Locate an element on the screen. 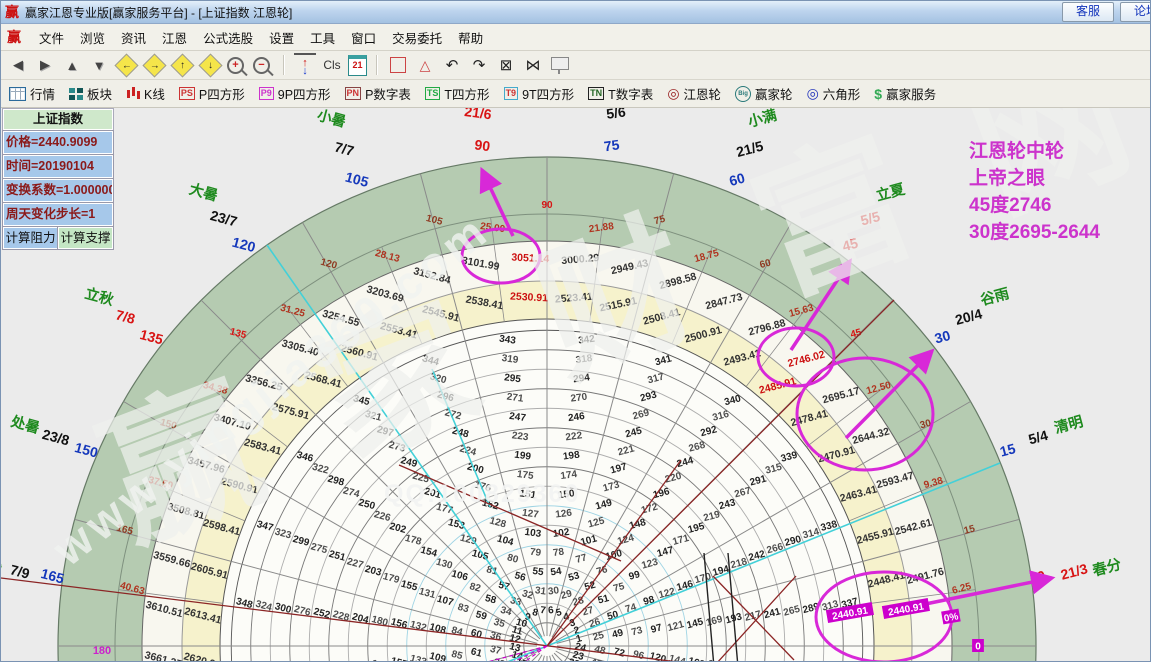  svg-text: 30 is located at coordinates (553, 591).